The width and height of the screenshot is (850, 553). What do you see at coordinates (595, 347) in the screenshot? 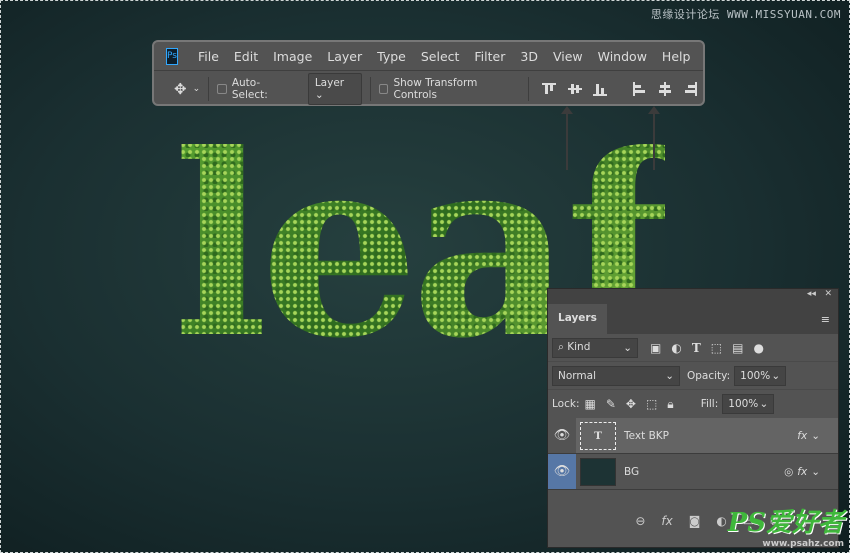
I see `filter-kind-dropdown: ⌕ Kind ⌄` at bounding box center [595, 347].